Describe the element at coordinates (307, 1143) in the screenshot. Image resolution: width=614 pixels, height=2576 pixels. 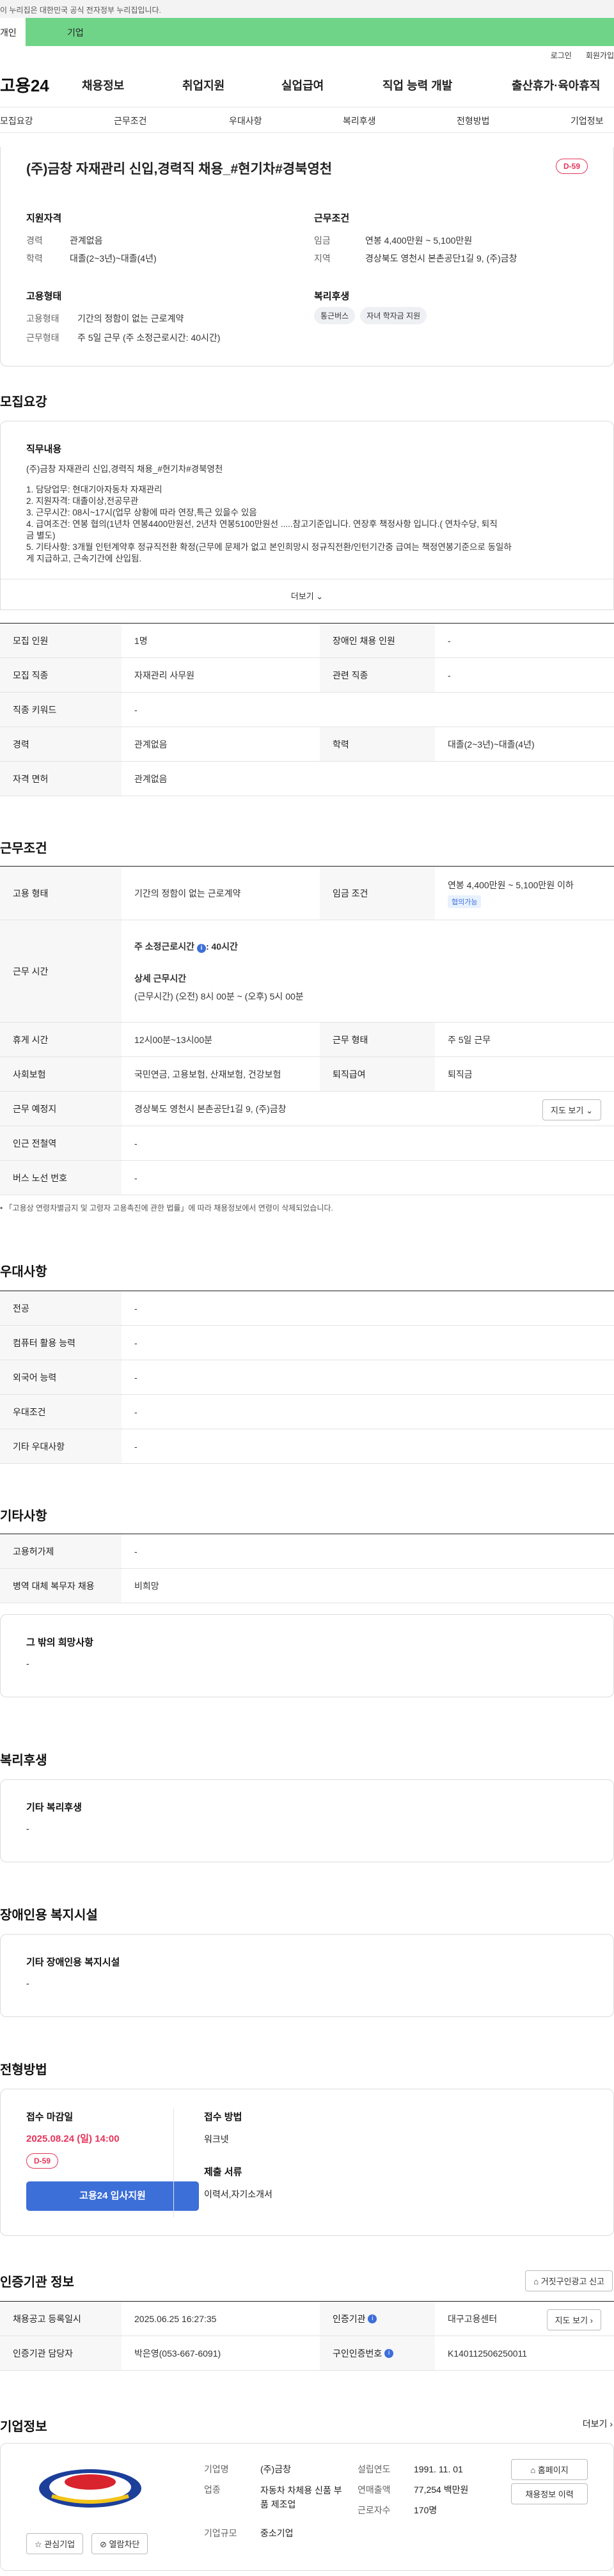
I see `table-row: 인근 전철역 -` at that location.